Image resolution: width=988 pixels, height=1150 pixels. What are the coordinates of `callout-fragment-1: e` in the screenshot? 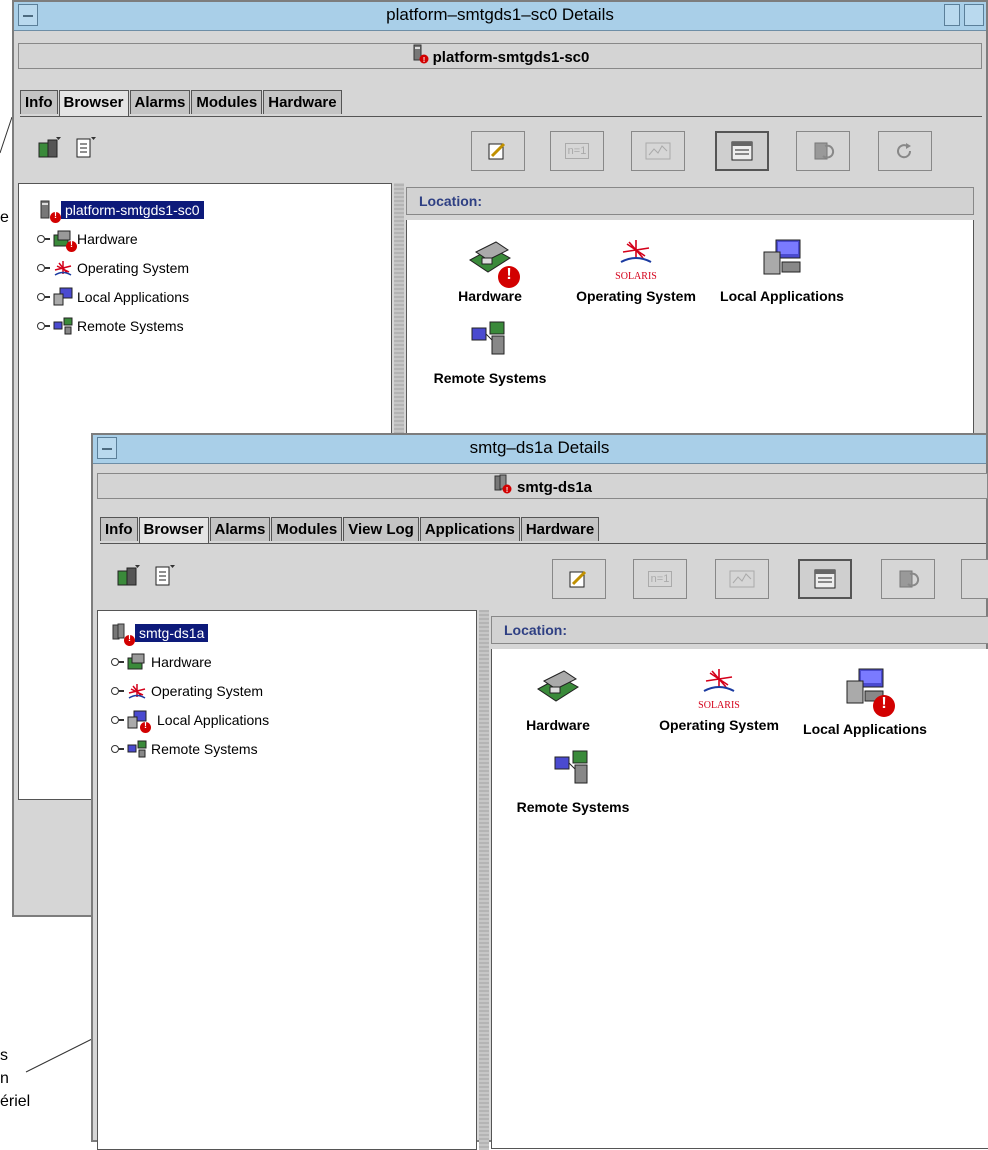 It's located at (4, 217).